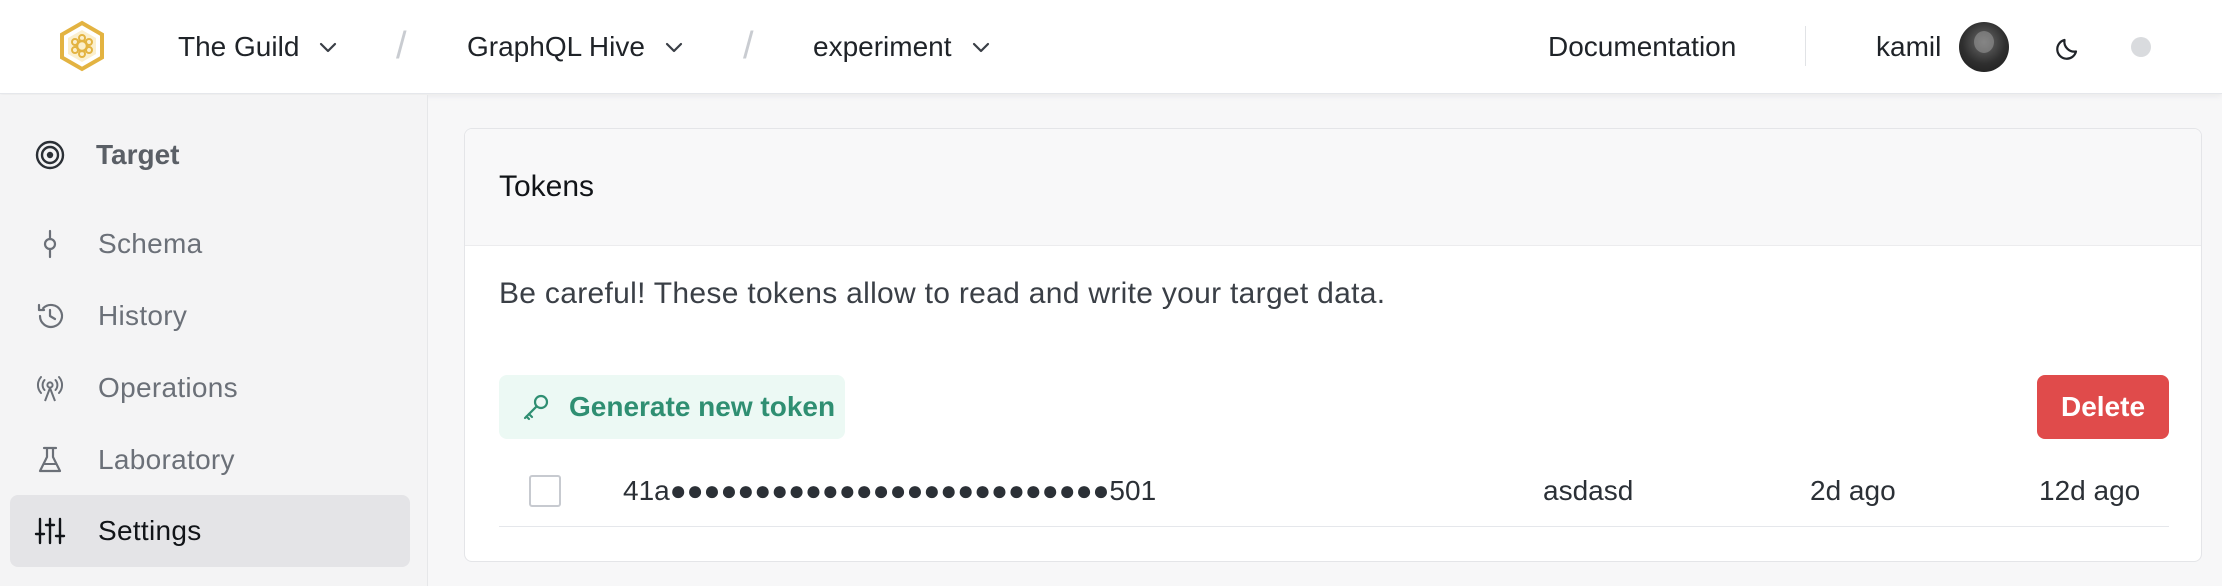 This screenshot has width=2222, height=586. I want to click on history-icon, so click(50, 316).